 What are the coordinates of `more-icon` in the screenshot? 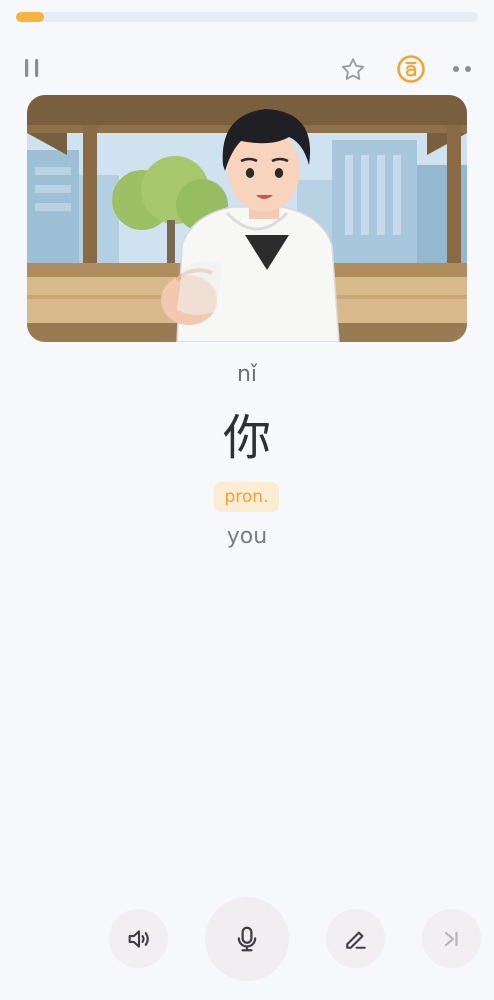 It's located at (462, 69).